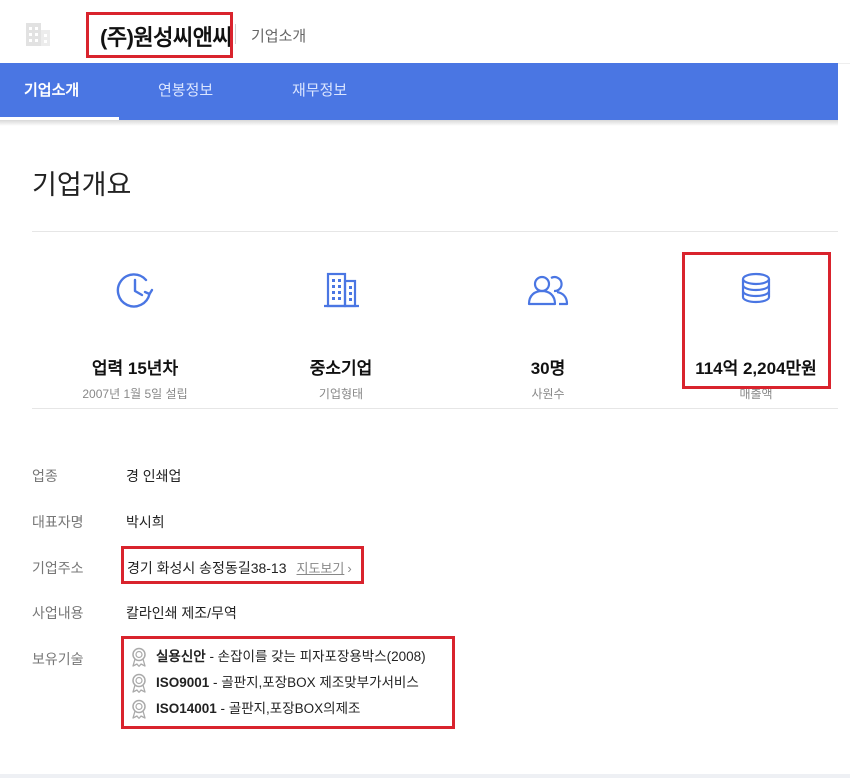 The width and height of the screenshot is (850, 778). What do you see at coordinates (319, 91) in the screenshot?
I see `tab-financial-info: 재무정보` at bounding box center [319, 91].